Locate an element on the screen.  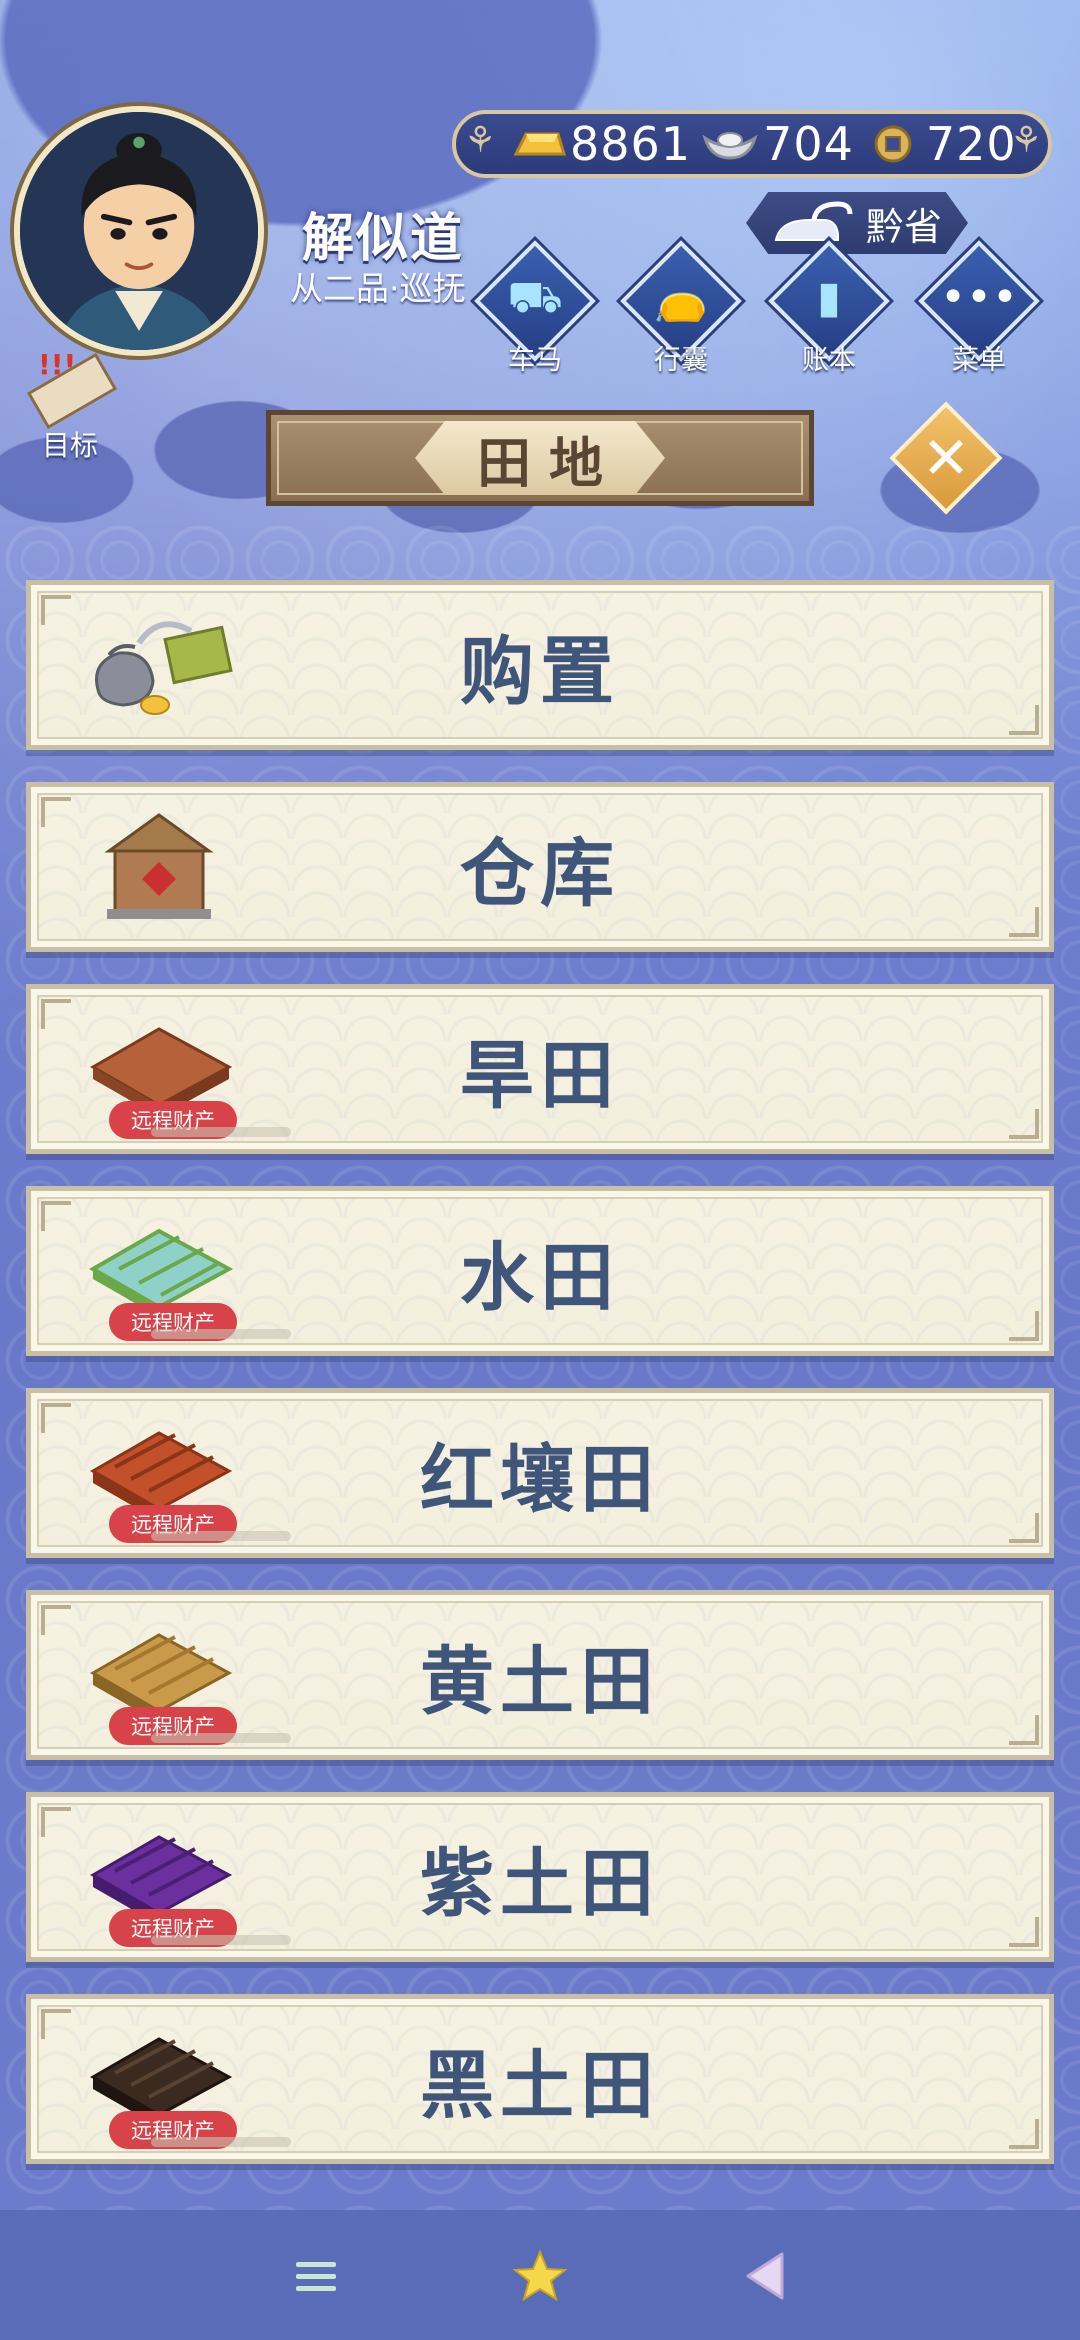
list-item-dry-field: 远程财产 旱田 is located at coordinates (540, 1069).